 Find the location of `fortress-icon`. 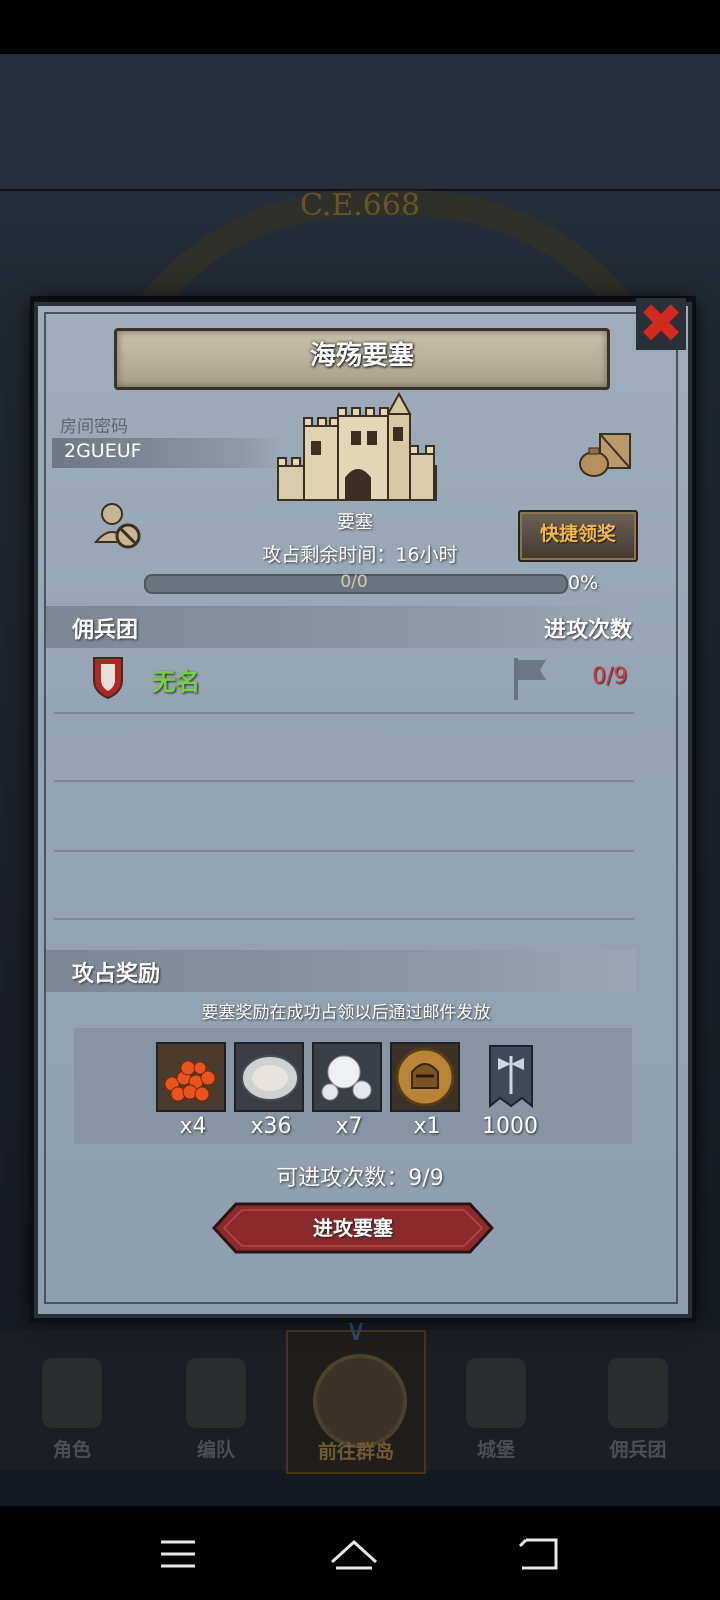

fortress-icon is located at coordinates (357, 447).